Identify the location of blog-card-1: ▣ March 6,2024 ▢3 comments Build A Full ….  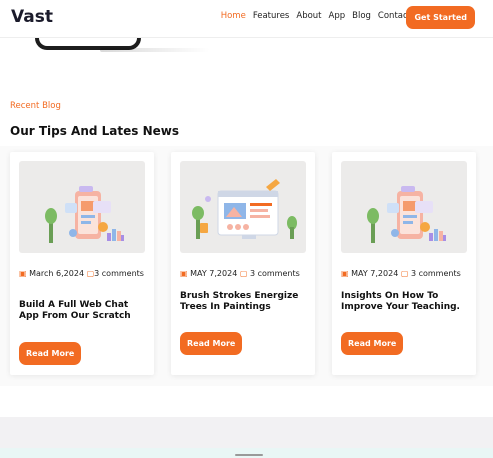
(82, 263).